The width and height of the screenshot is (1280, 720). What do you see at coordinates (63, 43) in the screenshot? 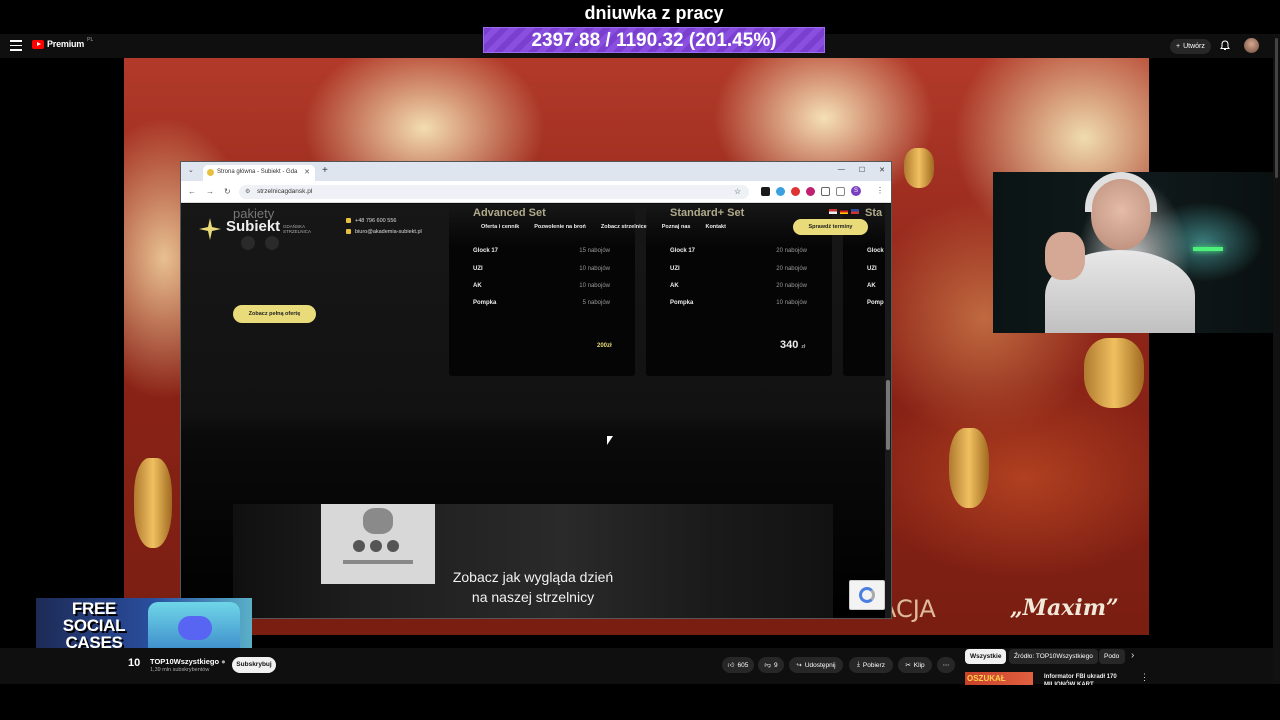
I see `youtube-logo: Premium PL` at bounding box center [63, 43].